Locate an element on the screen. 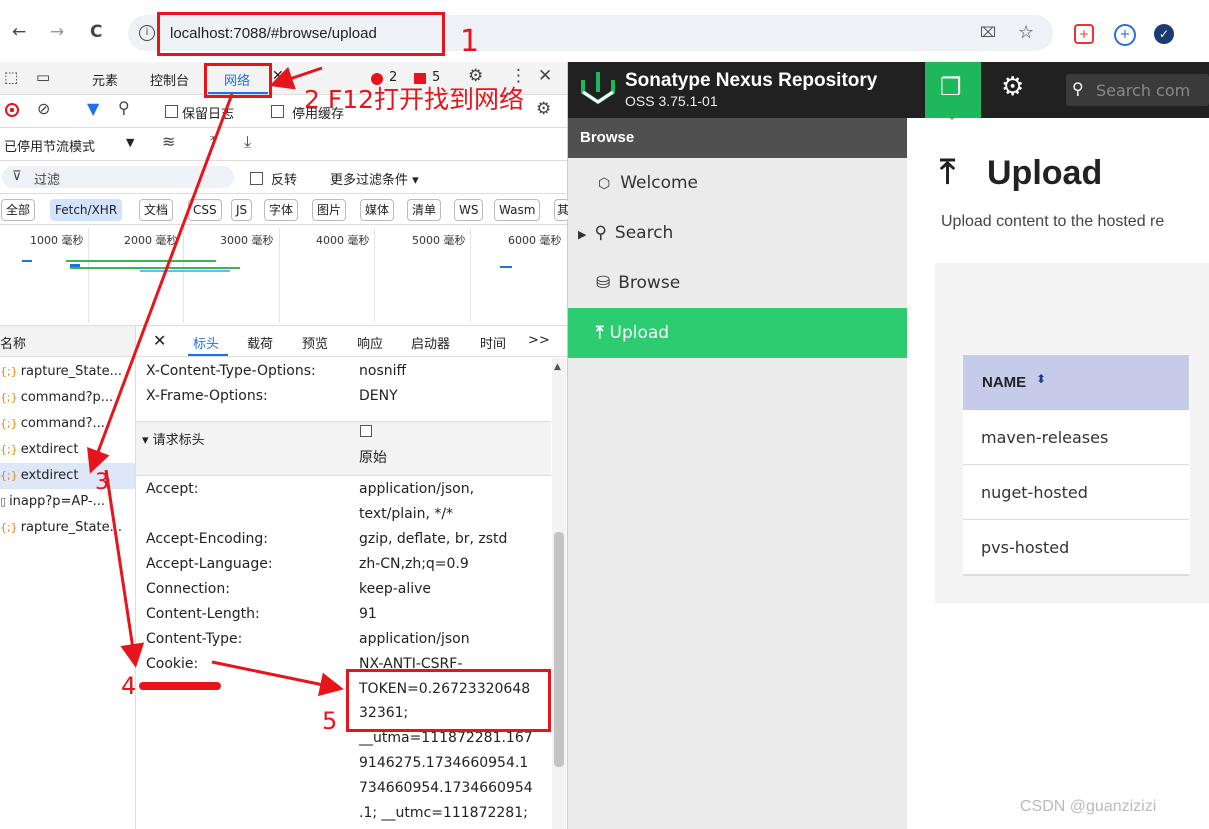 The height and width of the screenshot is (829, 1209). arrow-to-token is located at coordinates (277, 678).